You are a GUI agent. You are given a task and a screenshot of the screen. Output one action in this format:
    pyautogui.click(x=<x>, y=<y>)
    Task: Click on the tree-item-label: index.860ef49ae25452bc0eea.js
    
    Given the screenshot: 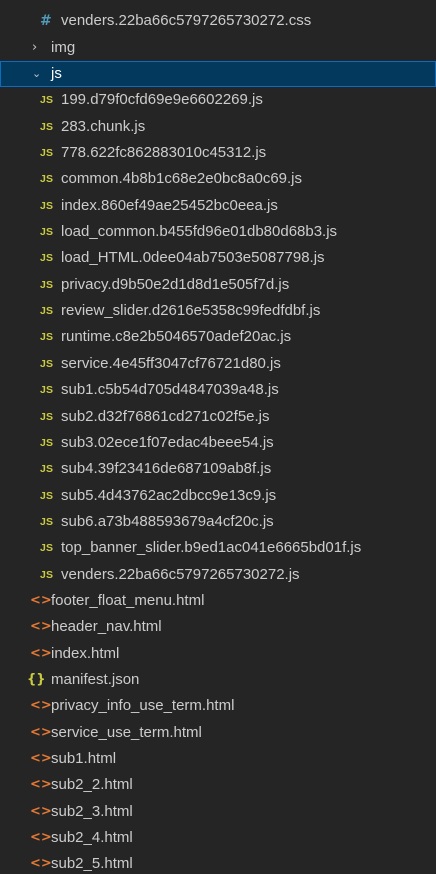 What is the action you would take?
    pyautogui.click(x=169, y=205)
    